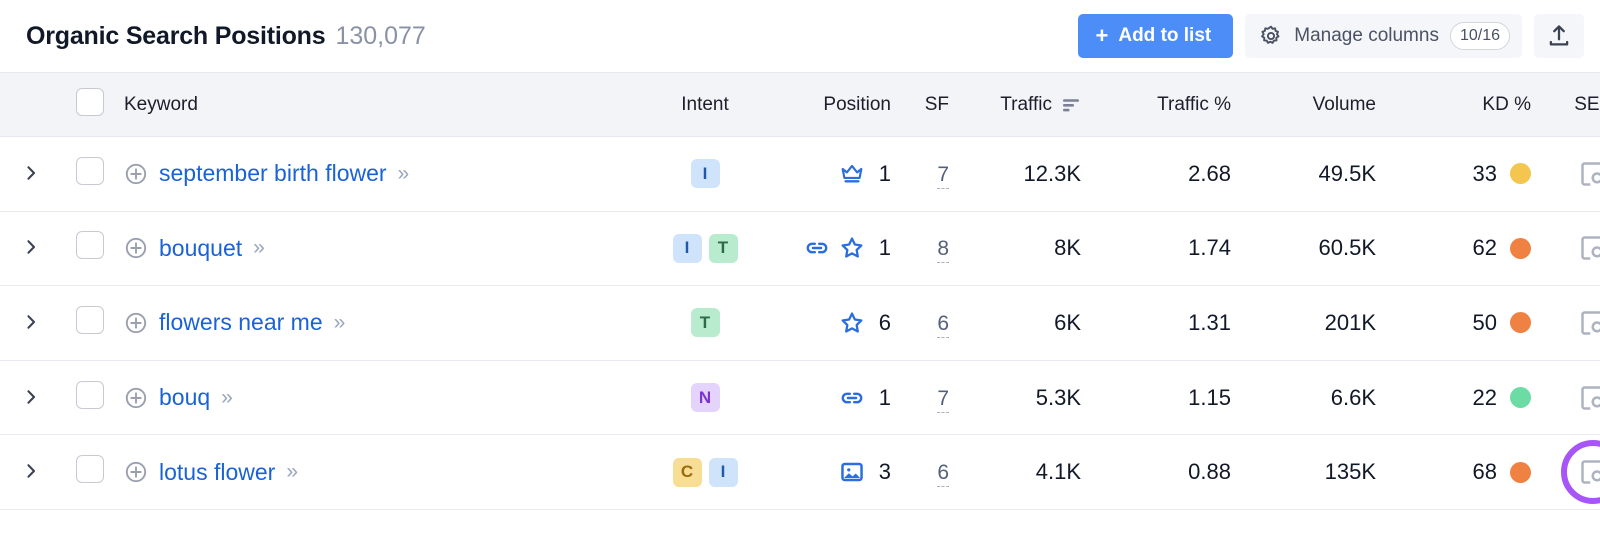  What do you see at coordinates (380, 104) in the screenshot?
I see `th-keyword: Keyword` at bounding box center [380, 104].